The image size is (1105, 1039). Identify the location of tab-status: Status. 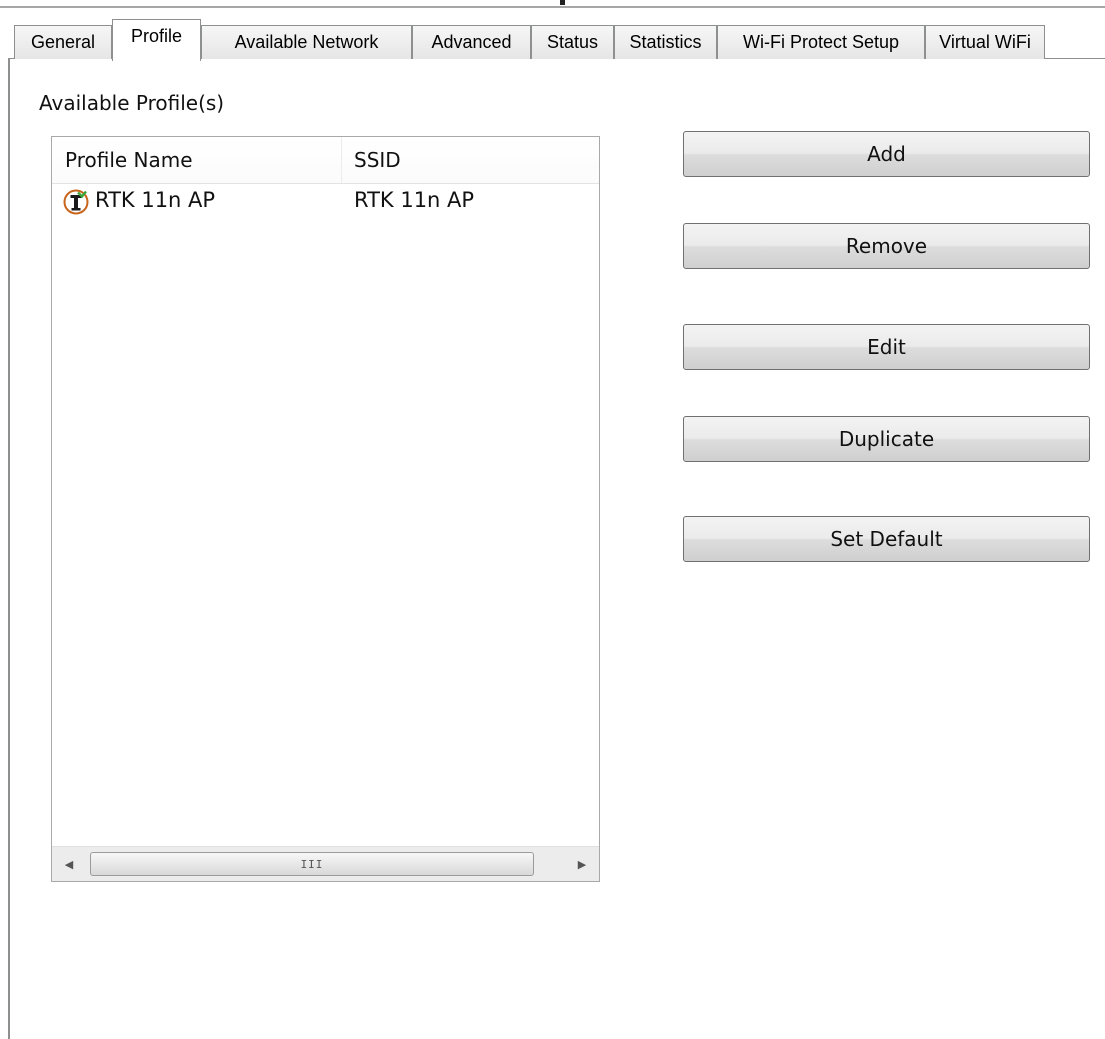
(572, 42).